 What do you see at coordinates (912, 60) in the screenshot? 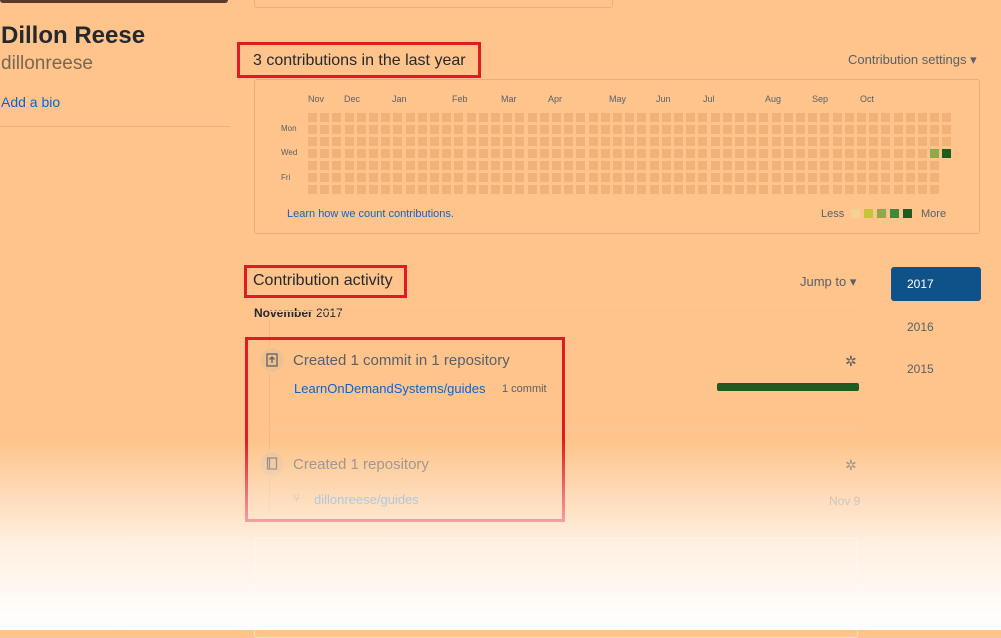
I see `contribution-settings-dropdown: Contribution settings ▾` at bounding box center [912, 60].